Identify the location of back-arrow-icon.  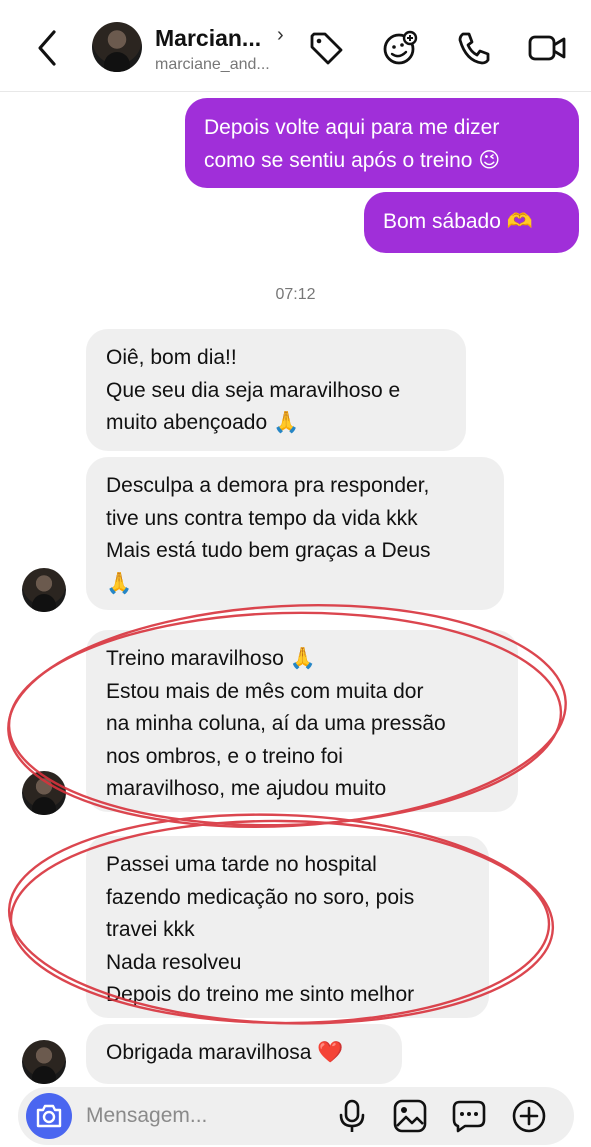
(48, 48).